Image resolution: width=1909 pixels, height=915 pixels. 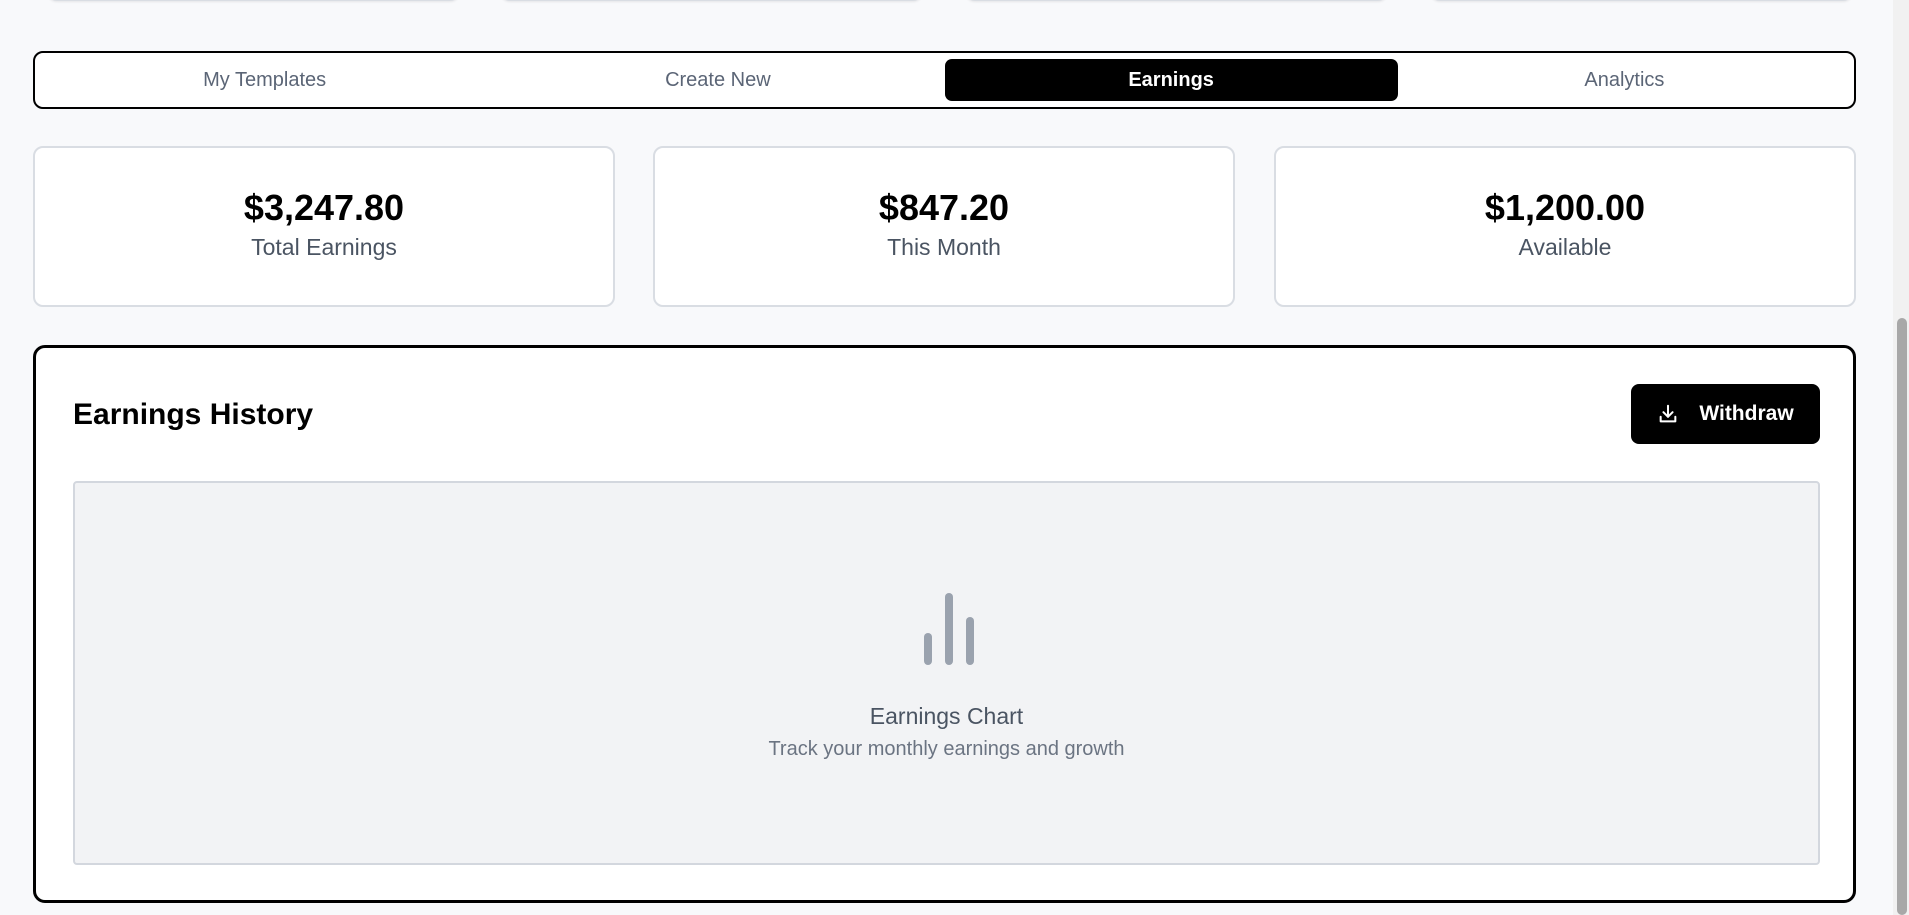 I want to click on stat-card-total-earnings: $3,247.80 Total Earnings, so click(x=324, y=226).